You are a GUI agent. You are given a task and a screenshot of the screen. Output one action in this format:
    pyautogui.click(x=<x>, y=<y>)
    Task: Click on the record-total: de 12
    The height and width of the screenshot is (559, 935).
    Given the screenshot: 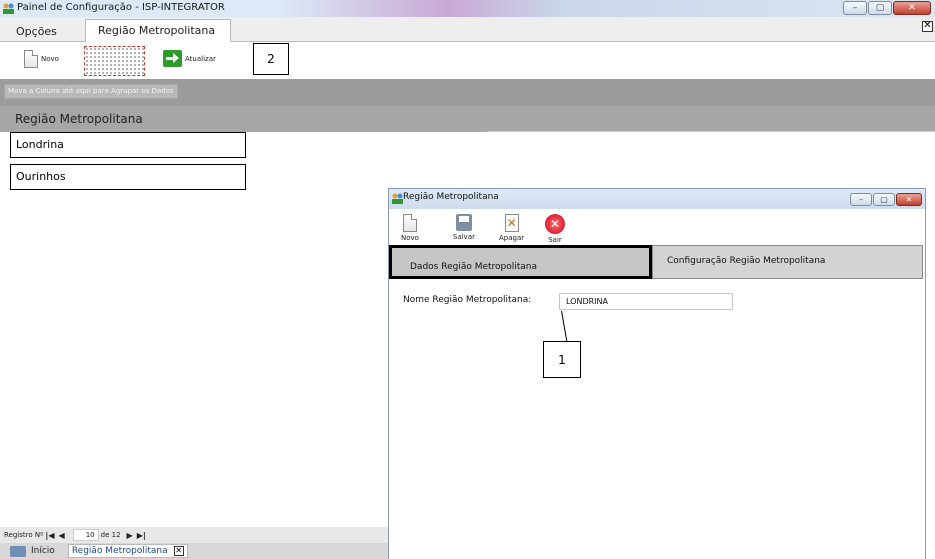 What is the action you would take?
    pyautogui.click(x=110, y=535)
    